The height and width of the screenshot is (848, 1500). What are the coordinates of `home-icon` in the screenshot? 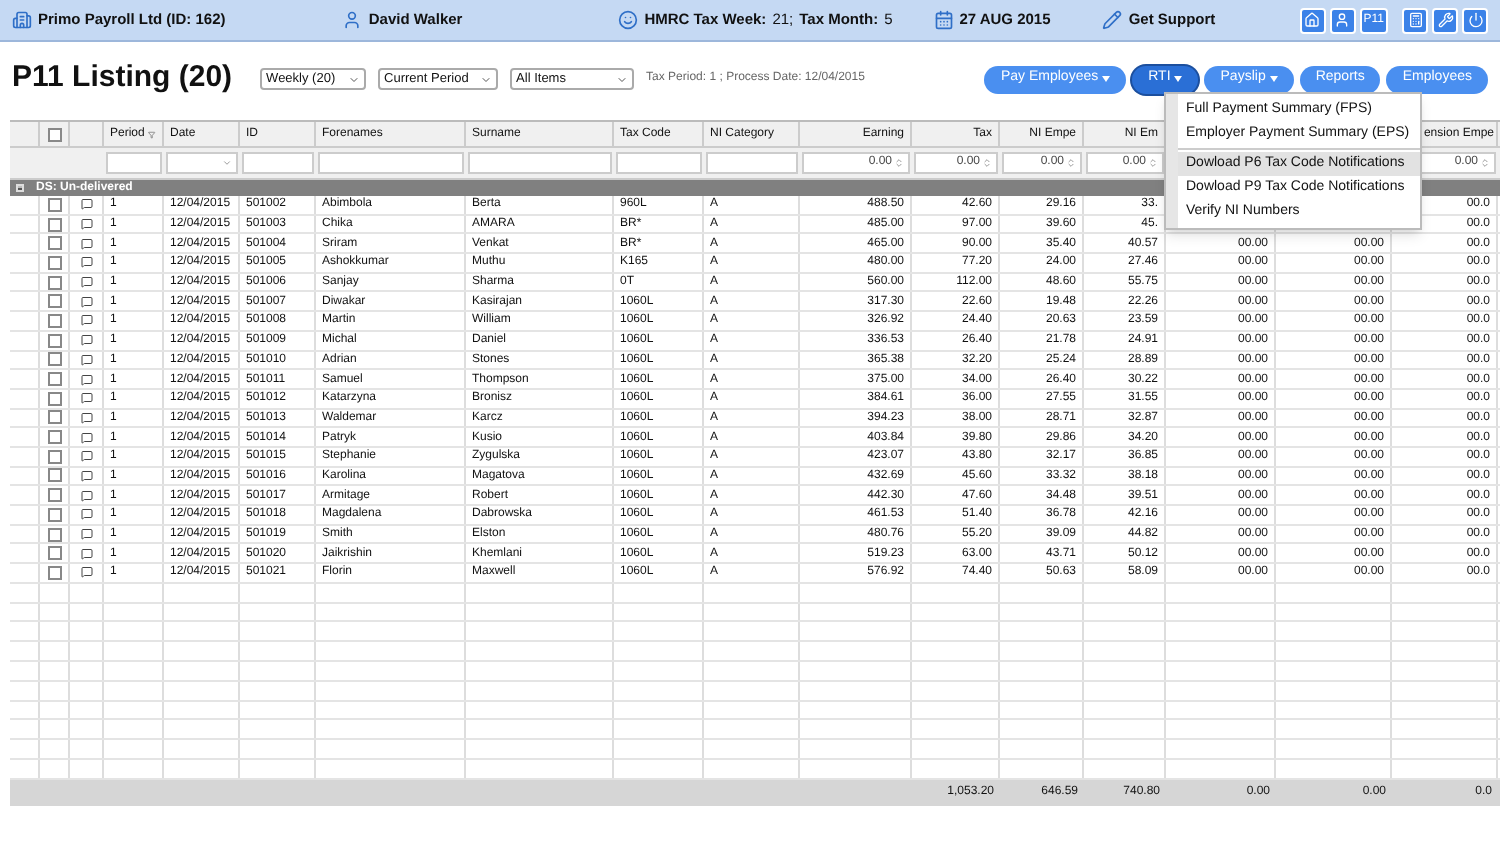 It's located at (1312, 20).